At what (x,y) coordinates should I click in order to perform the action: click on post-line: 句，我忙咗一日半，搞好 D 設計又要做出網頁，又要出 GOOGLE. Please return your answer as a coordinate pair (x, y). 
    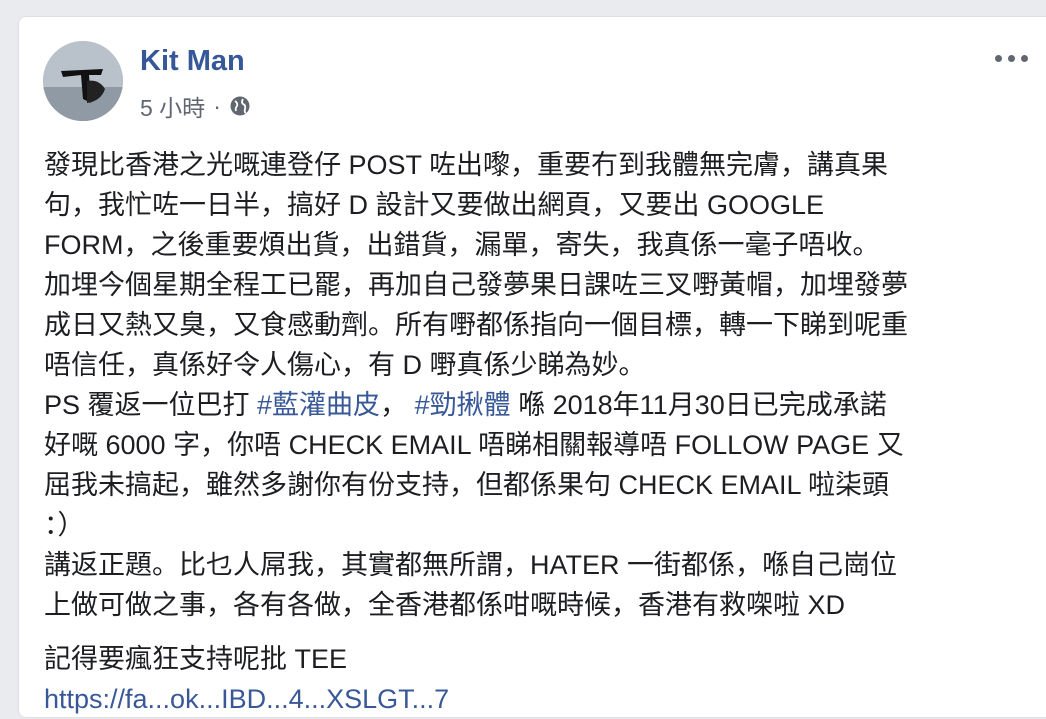
    Looking at the image, I should click on (434, 205).